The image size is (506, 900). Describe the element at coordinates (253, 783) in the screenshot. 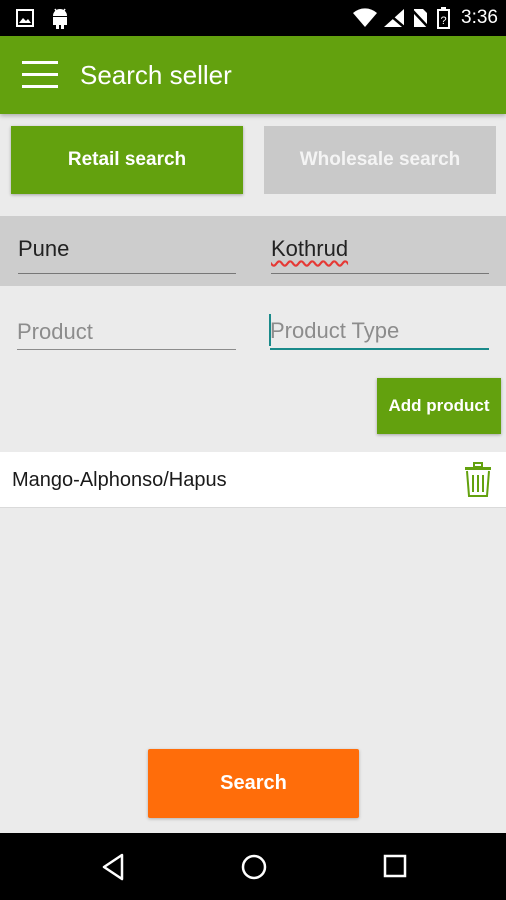

I see `search-button: Search` at that location.